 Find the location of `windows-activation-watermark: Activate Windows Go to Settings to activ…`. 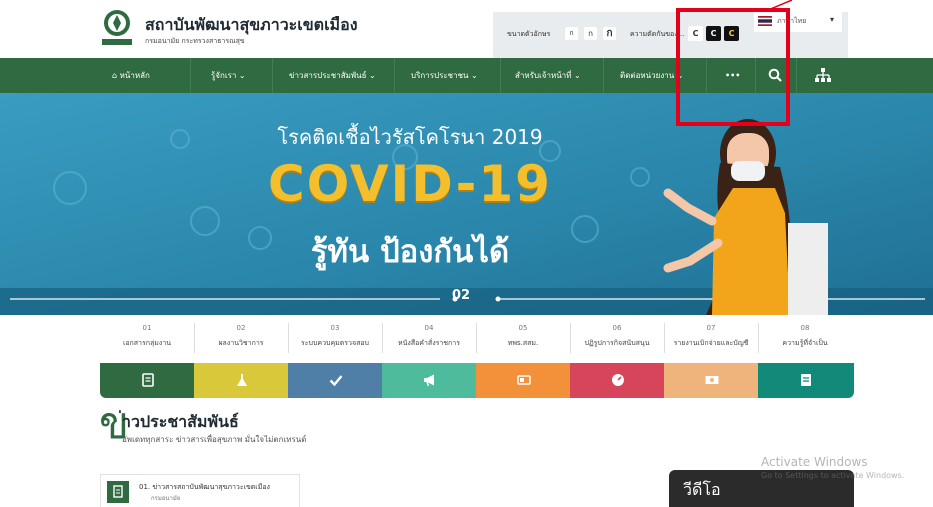

windows-activation-watermark: Activate Windows Go to Settings to activ… is located at coordinates (832, 467).